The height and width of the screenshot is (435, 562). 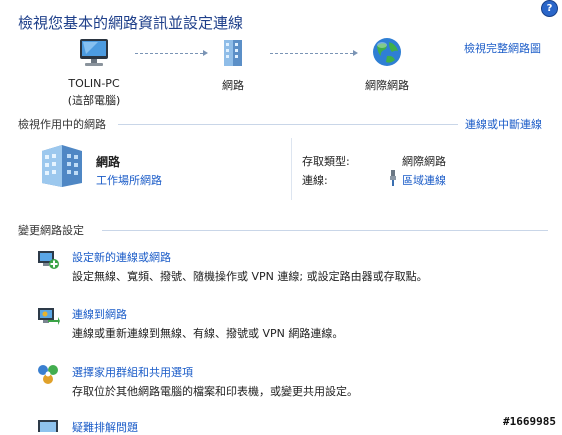 What do you see at coordinates (48, 260) in the screenshot?
I see `new-connection-icon` at bounding box center [48, 260].